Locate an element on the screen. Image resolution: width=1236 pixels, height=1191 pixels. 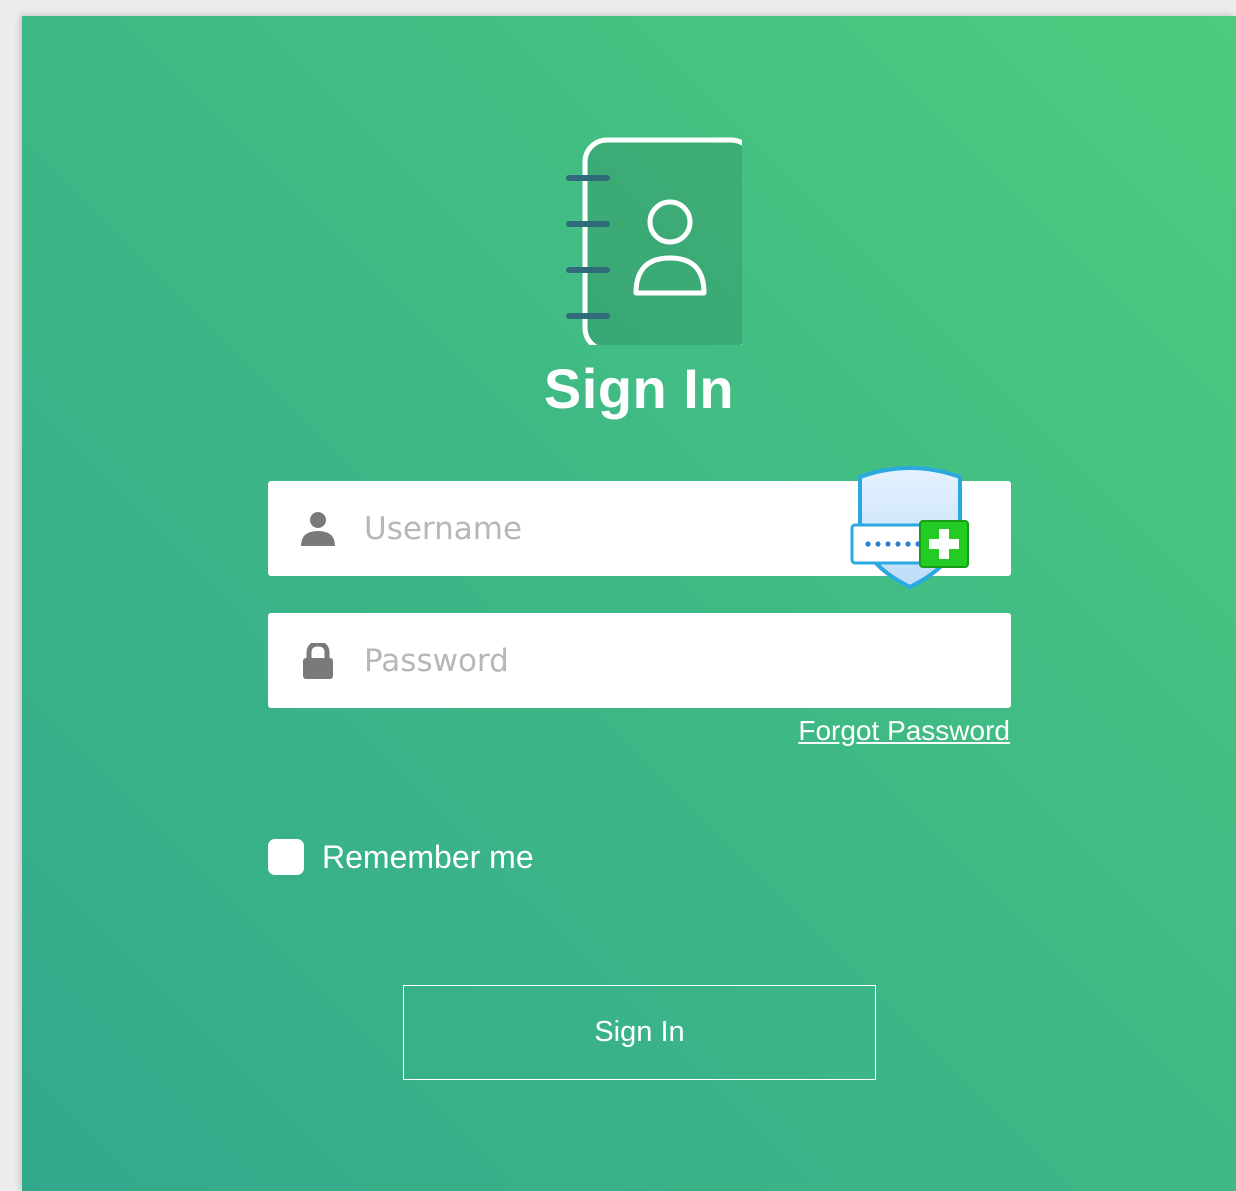
remember-me-checkbox is located at coordinates (286, 857).